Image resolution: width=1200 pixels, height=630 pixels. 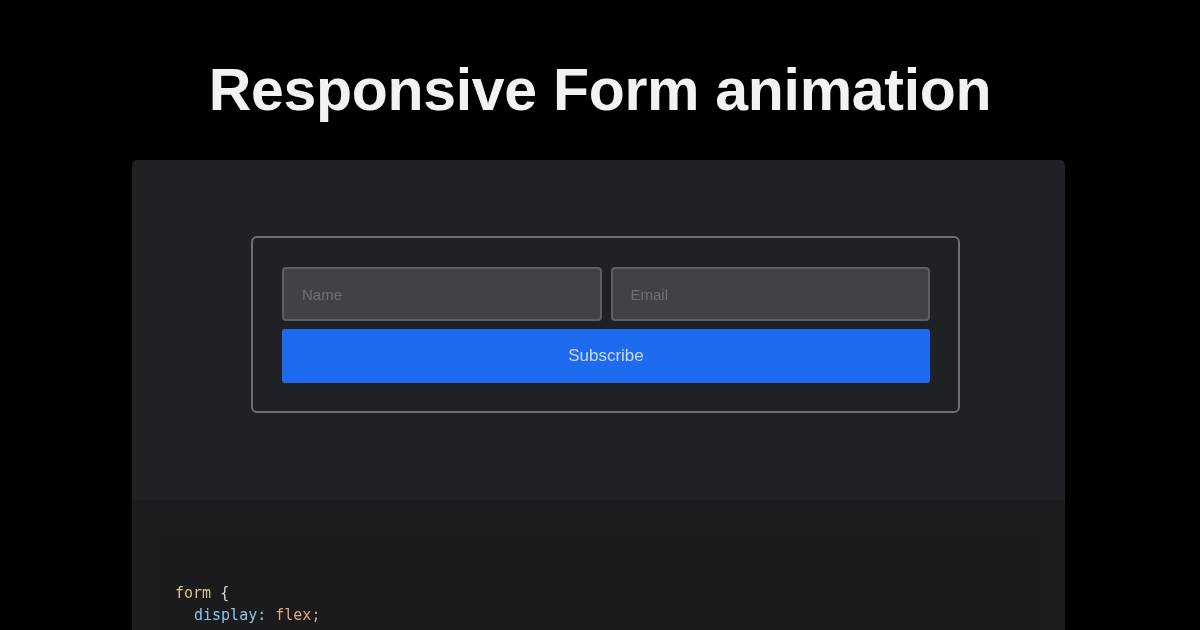 I want to click on code-line: display: flex;, so click(x=257, y=615).